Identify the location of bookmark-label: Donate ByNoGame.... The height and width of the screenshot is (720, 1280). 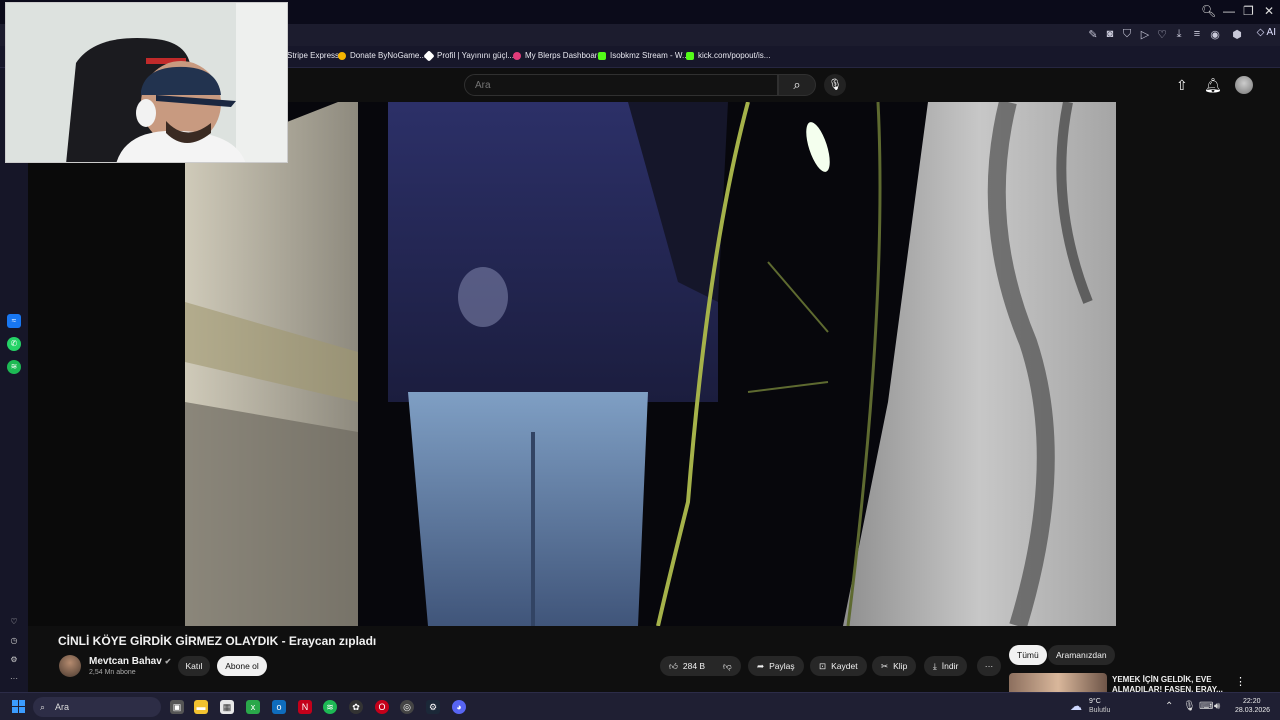
(388, 55).